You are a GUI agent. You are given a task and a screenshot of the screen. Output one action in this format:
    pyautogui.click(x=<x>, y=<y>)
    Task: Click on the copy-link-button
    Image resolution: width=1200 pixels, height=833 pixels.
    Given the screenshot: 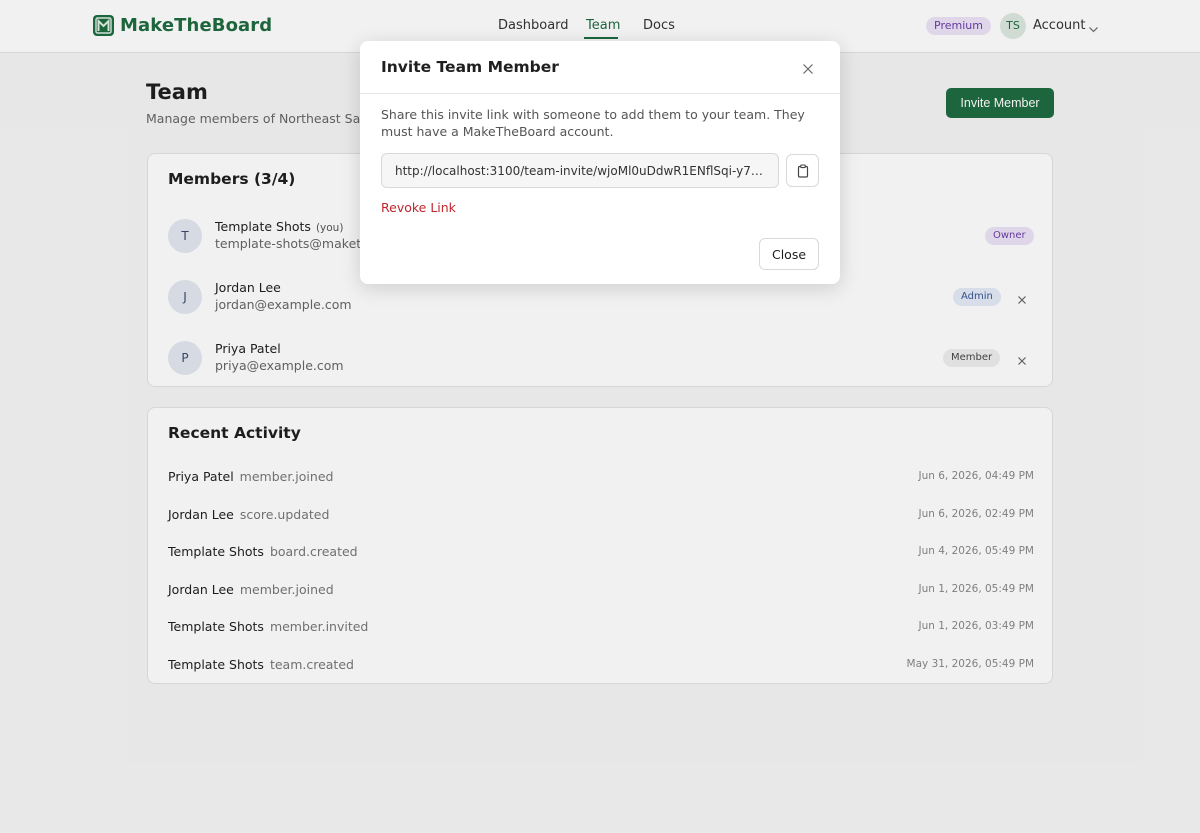 What is the action you would take?
    pyautogui.click(x=802, y=170)
    